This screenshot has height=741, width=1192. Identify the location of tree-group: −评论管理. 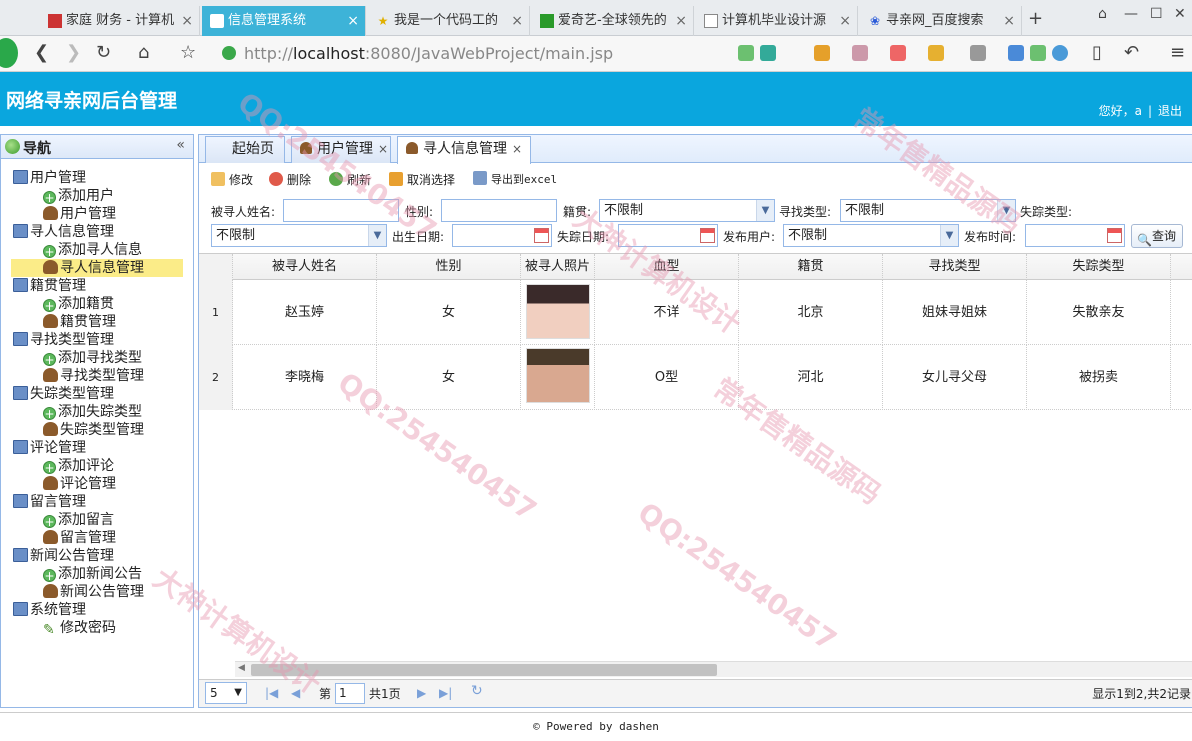
(49, 448).